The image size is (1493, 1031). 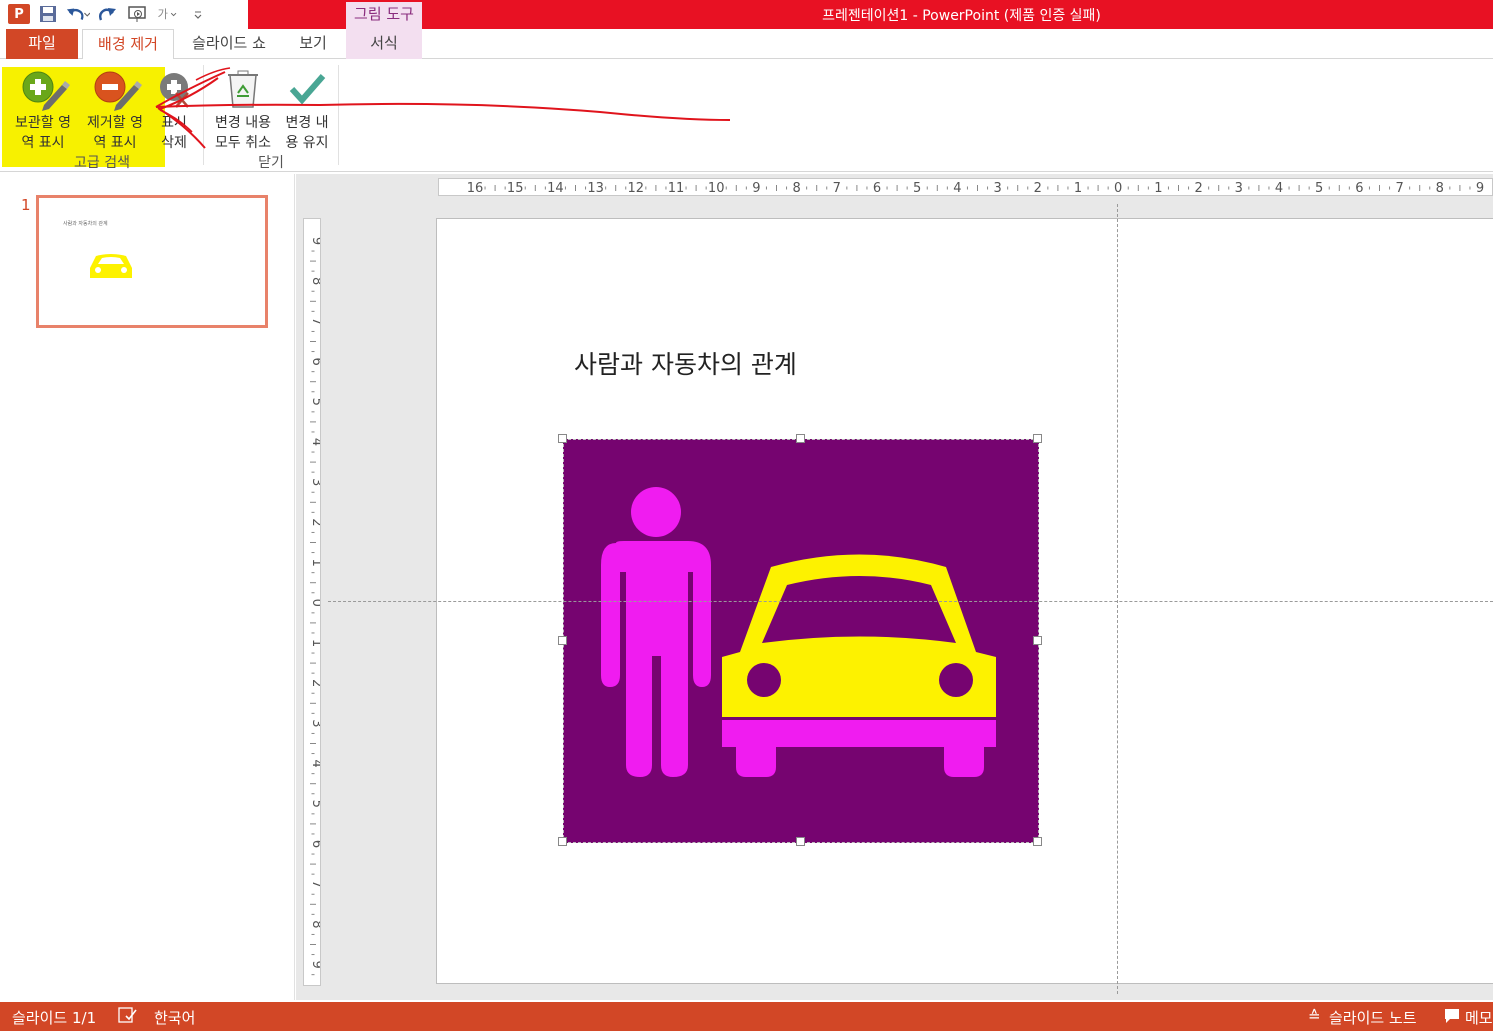 I want to click on tab-slideshow: 슬라이드 쇼, so click(x=229, y=44).